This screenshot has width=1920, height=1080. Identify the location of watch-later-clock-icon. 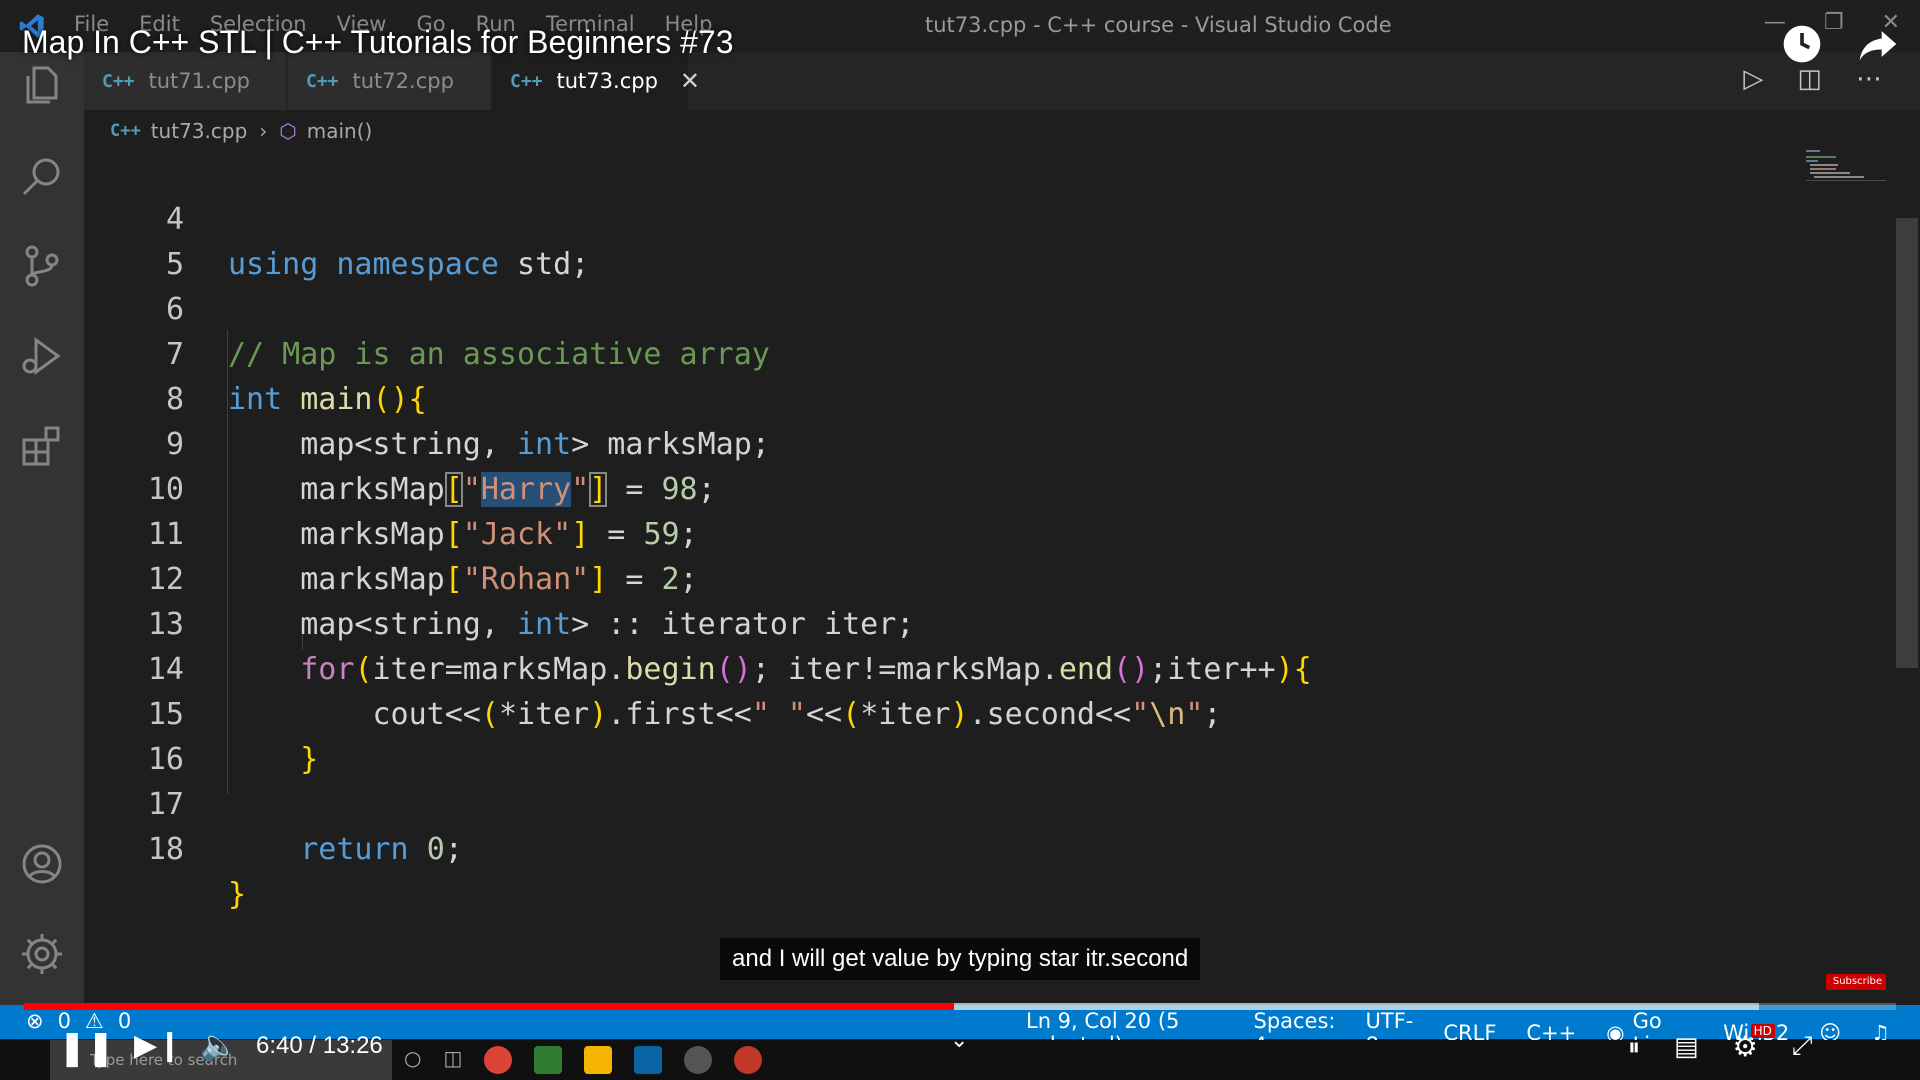
(1802, 44).